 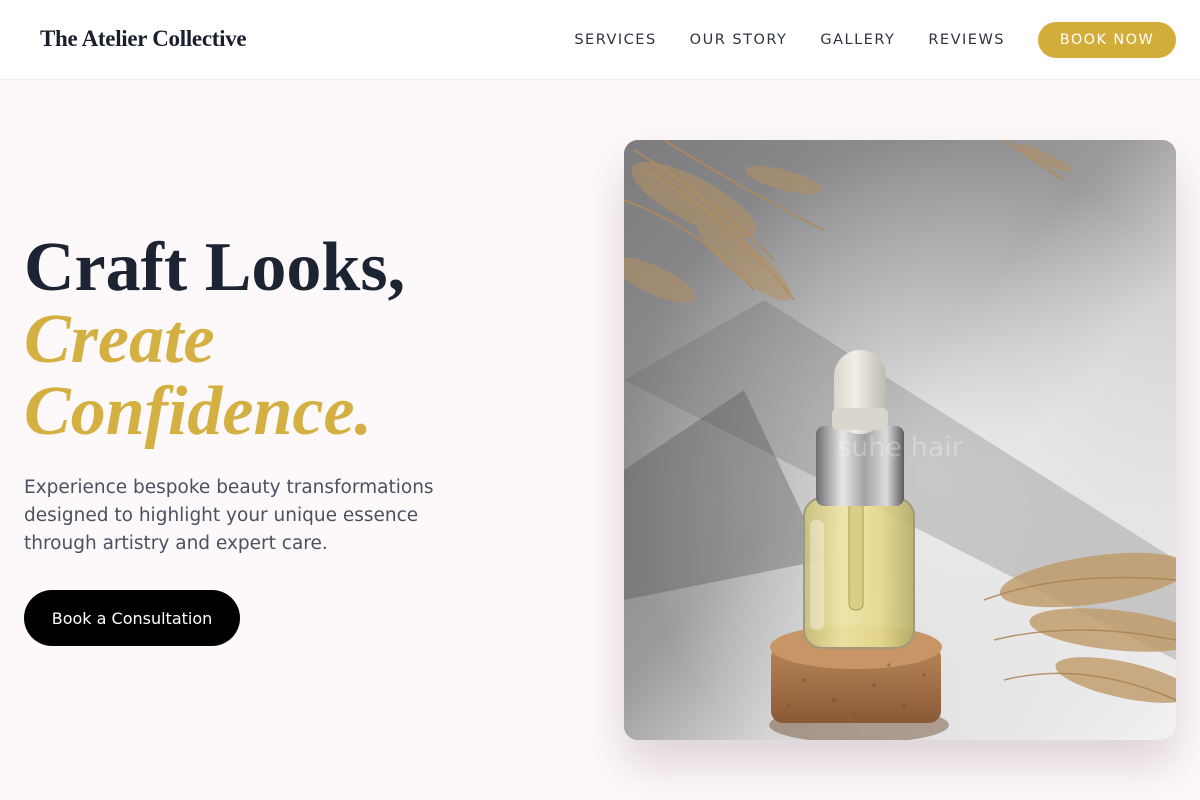 I want to click on nav-link-gallery: GALLERY, so click(x=857, y=40).